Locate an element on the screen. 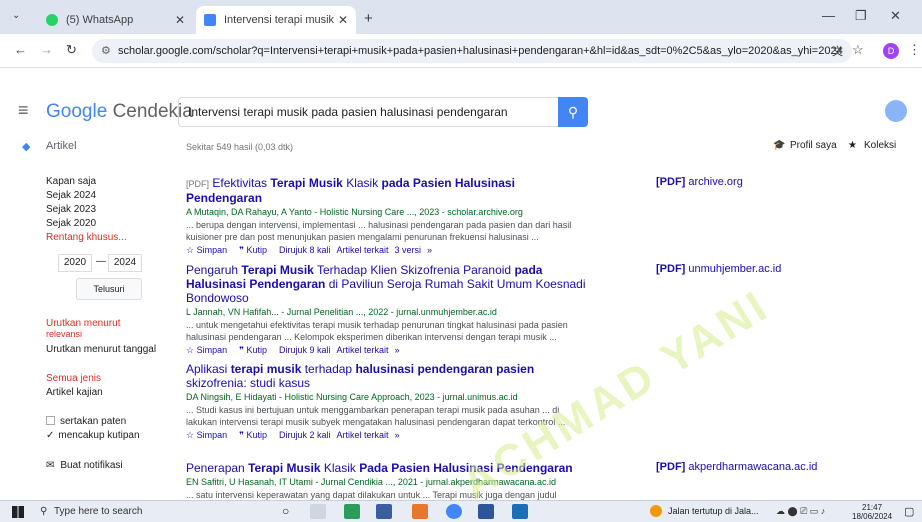 Image resolution: width=922 pixels, height=522 pixels. taskbar-search: ⚲ Type here to search is located at coordinates (156, 512).